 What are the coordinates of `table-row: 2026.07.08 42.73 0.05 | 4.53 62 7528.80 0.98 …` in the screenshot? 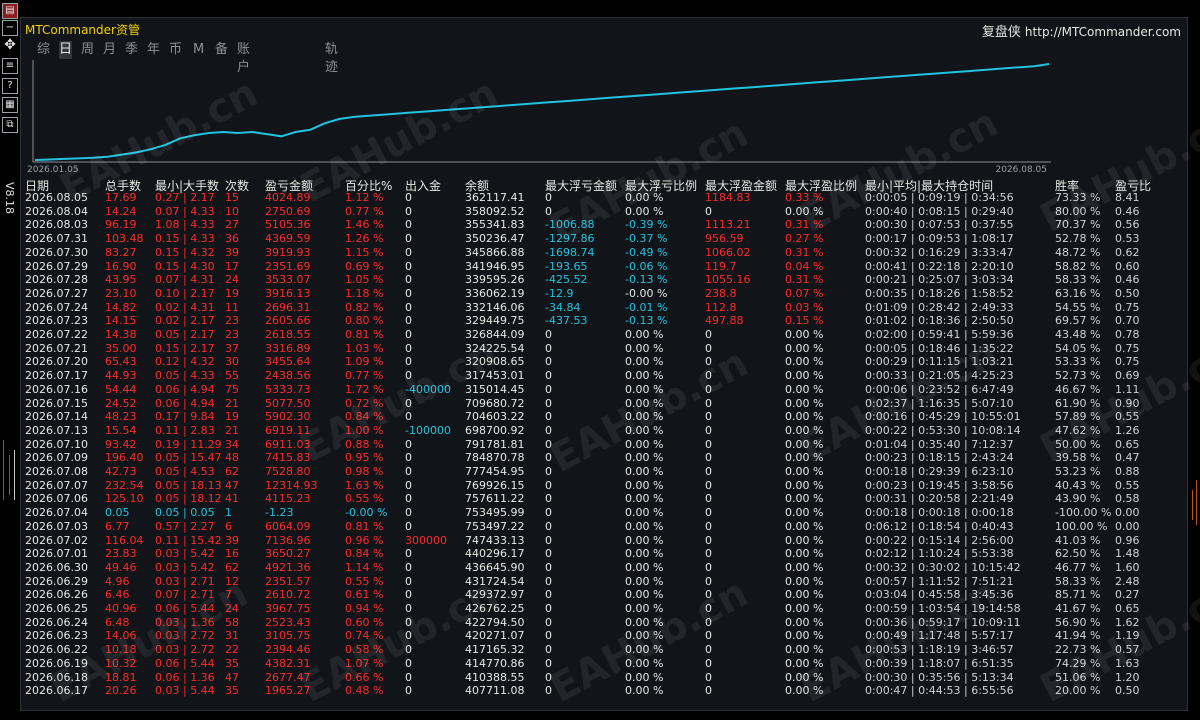 It's located at (605, 472).